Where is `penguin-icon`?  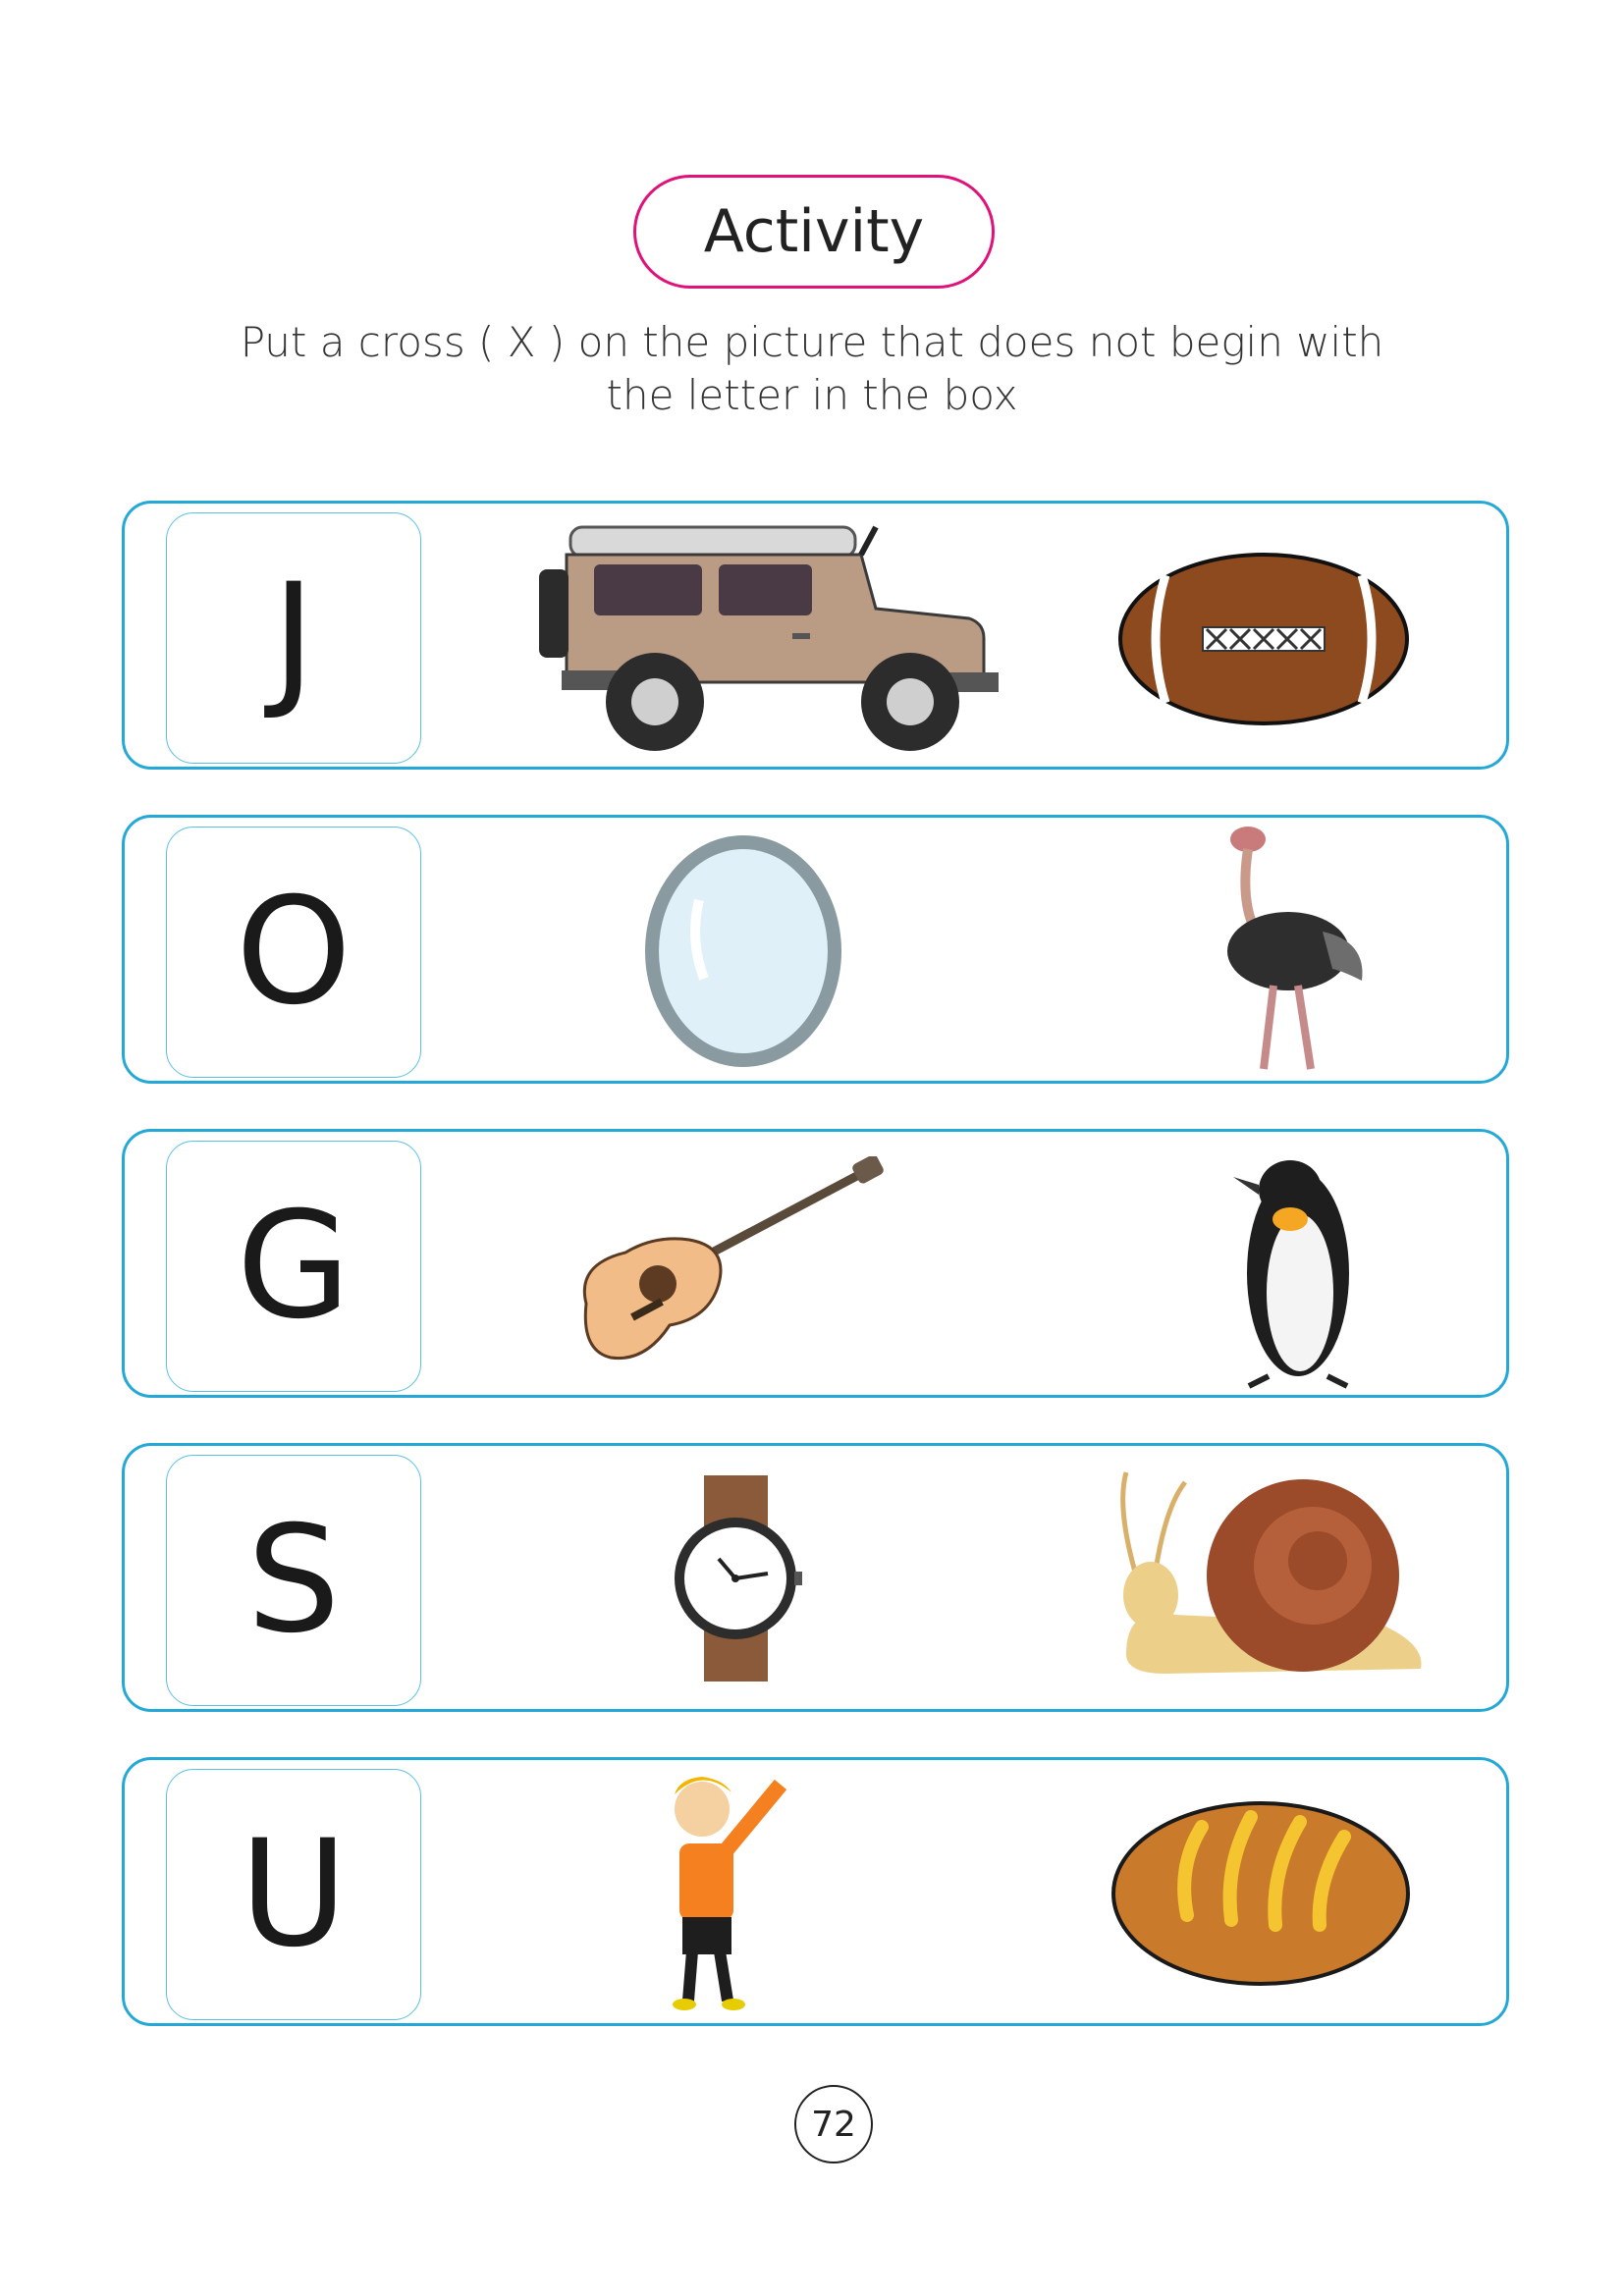
penguin-icon is located at coordinates (1300, 1268).